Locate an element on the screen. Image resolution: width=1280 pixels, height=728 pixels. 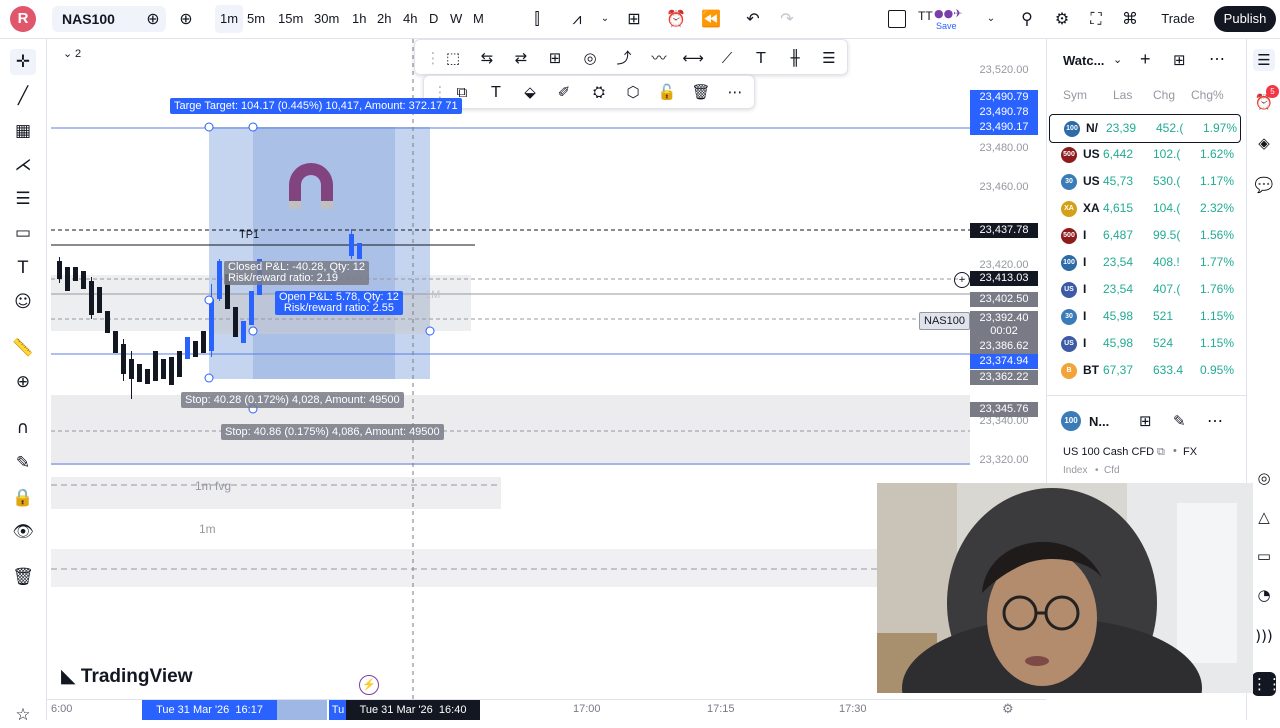
fib-retracement-icon: ▦ is located at coordinates (23, 131).